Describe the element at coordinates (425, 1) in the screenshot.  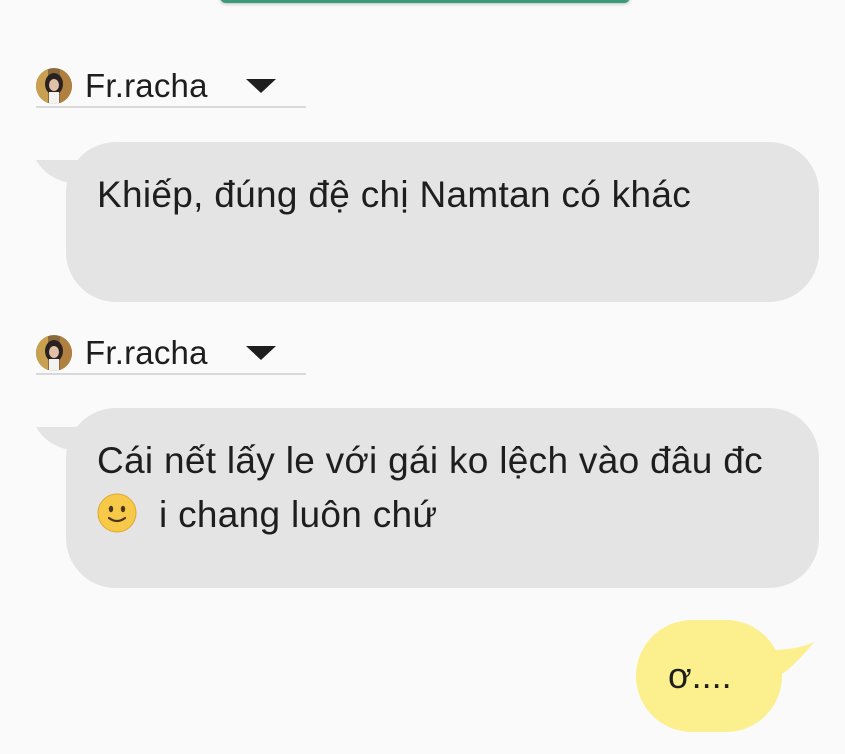
I see `top-toolbar-edge` at that location.